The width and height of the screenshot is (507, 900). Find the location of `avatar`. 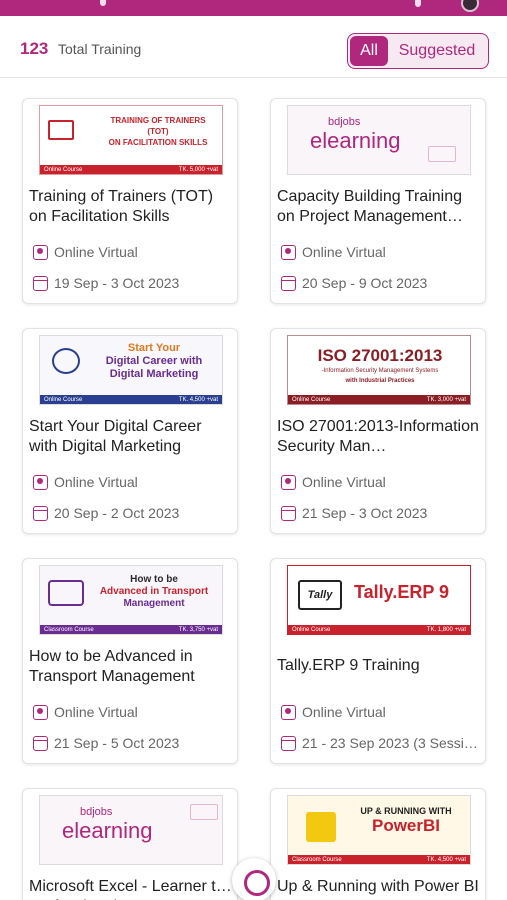

avatar is located at coordinates (470, 6).